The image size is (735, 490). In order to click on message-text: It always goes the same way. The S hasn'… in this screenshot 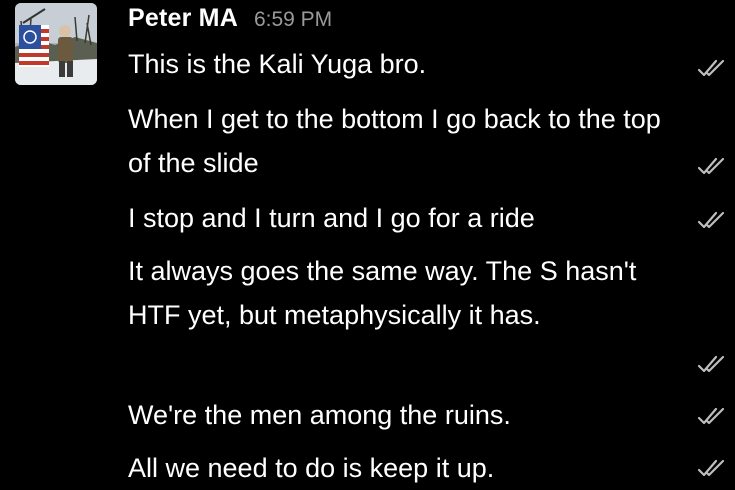, I will do `click(400, 293)`.